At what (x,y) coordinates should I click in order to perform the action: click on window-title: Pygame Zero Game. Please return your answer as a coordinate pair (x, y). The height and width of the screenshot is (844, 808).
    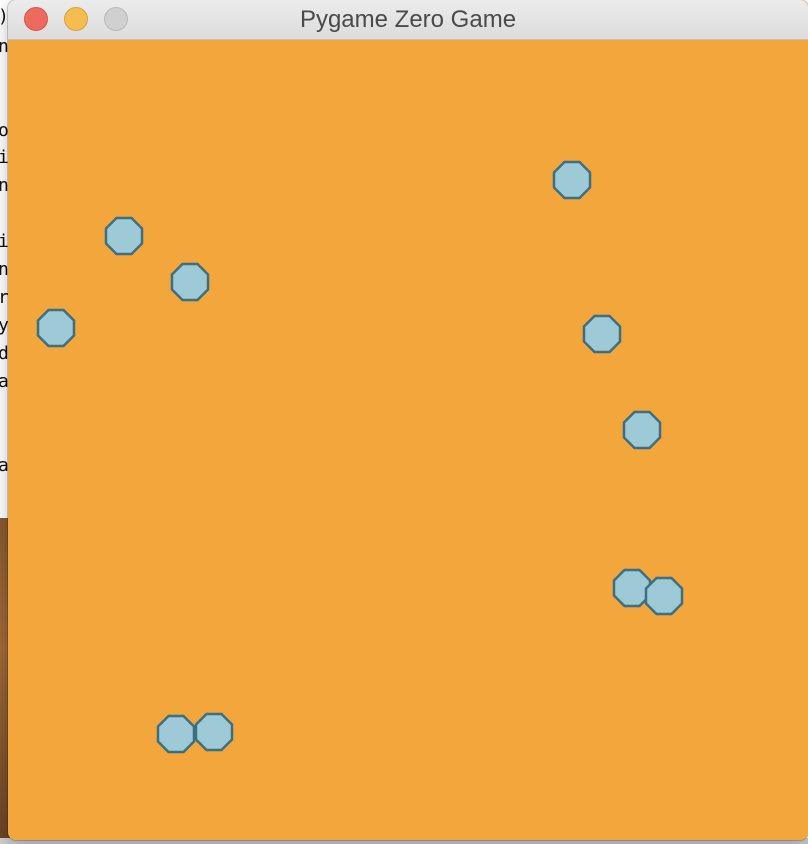
    Looking at the image, I should click on (408, 19).